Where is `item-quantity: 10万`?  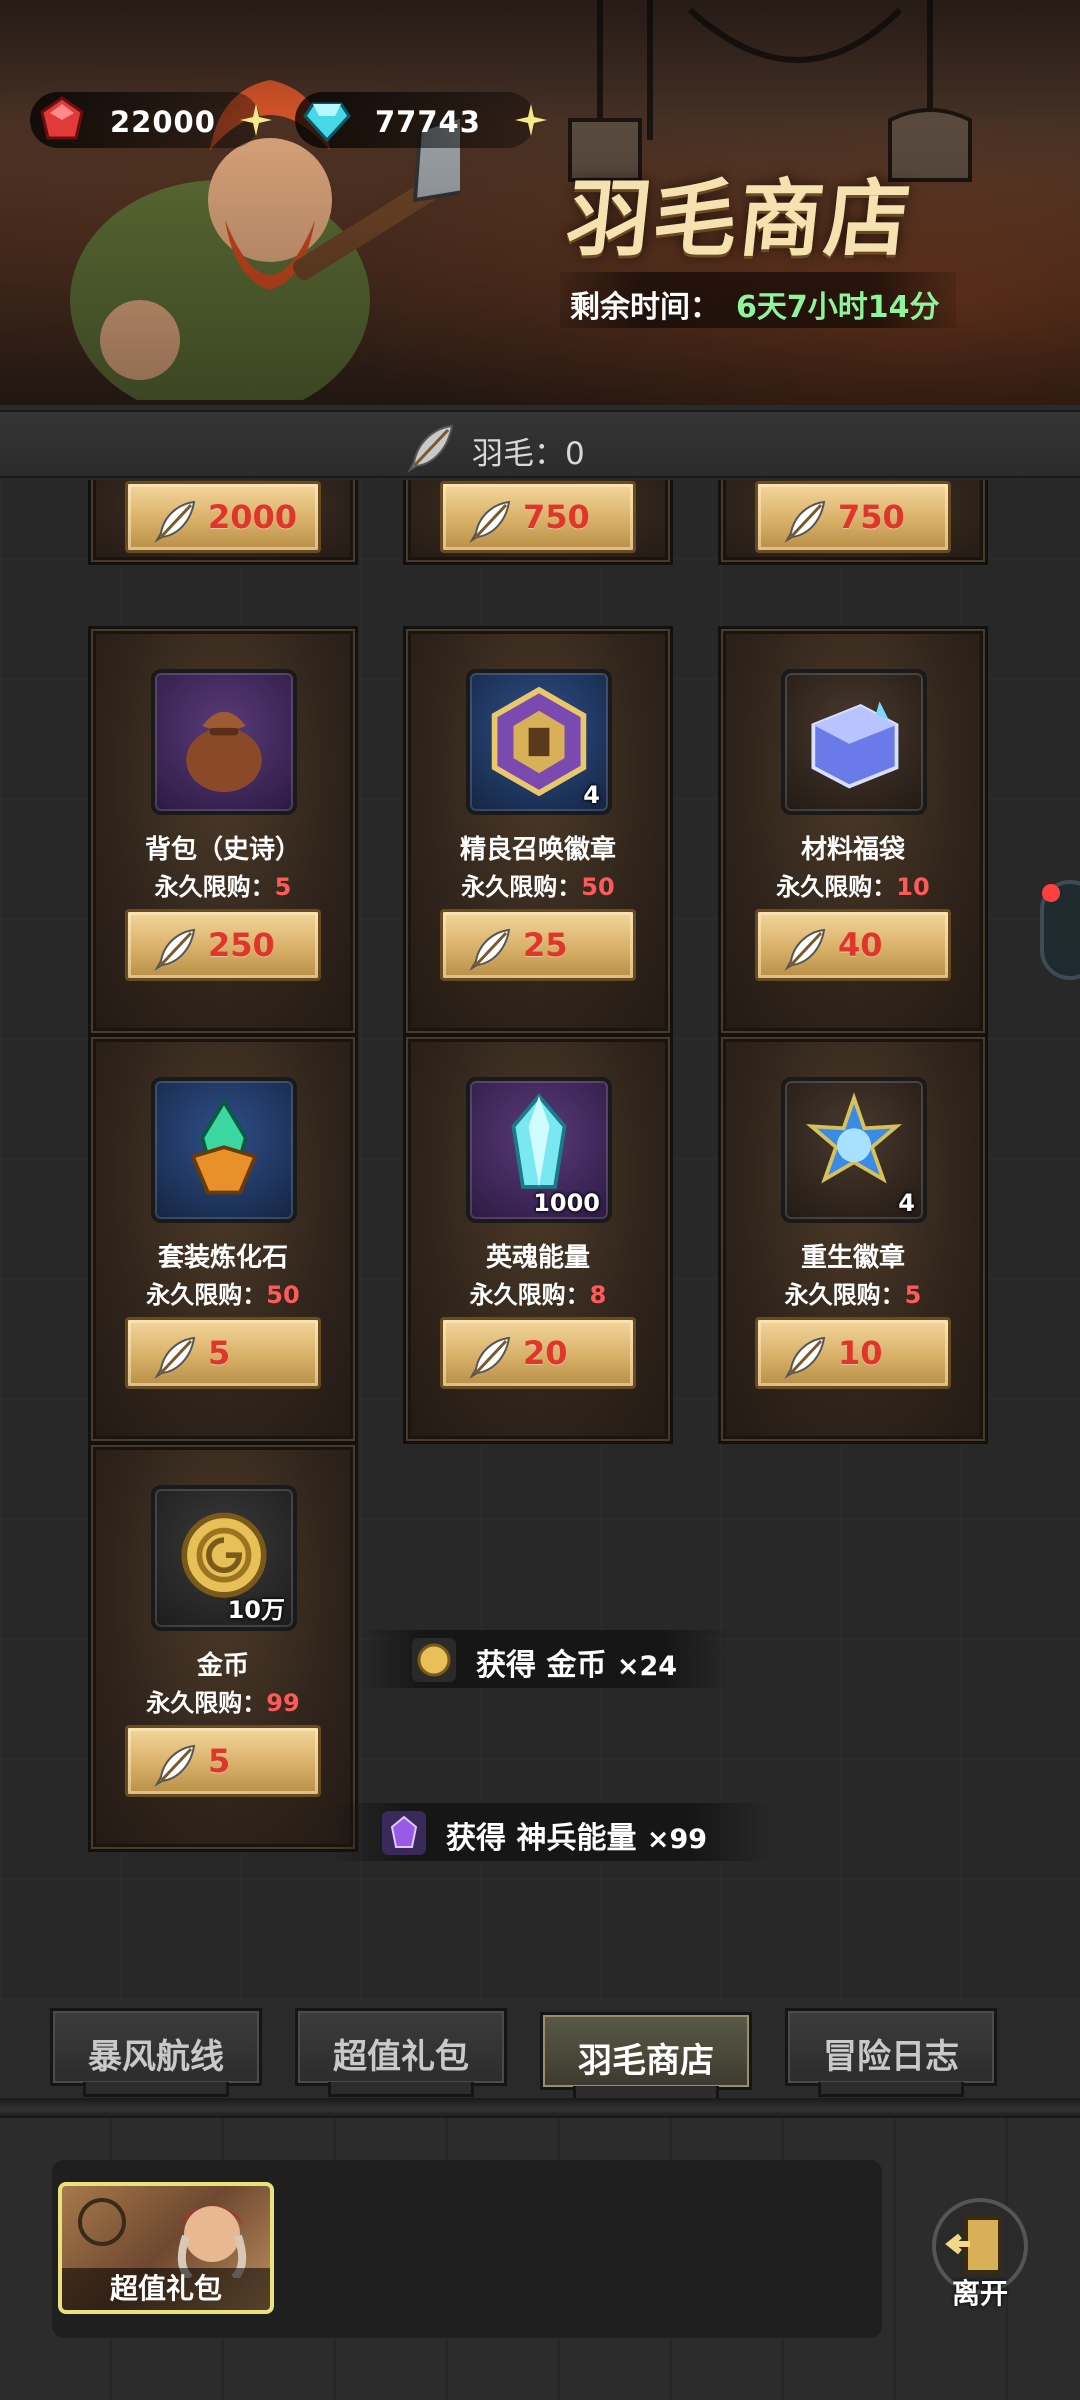
item-quantity: 10万 is located at coordinates (256, 1610).